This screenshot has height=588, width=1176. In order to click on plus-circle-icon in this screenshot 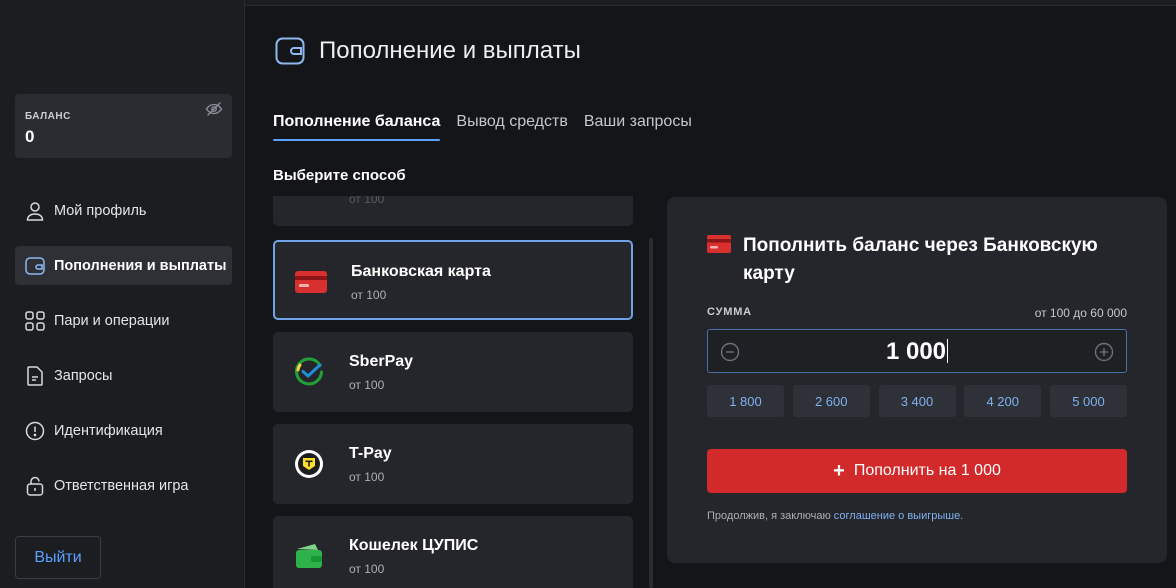, I will do `click(1104, 352)`.